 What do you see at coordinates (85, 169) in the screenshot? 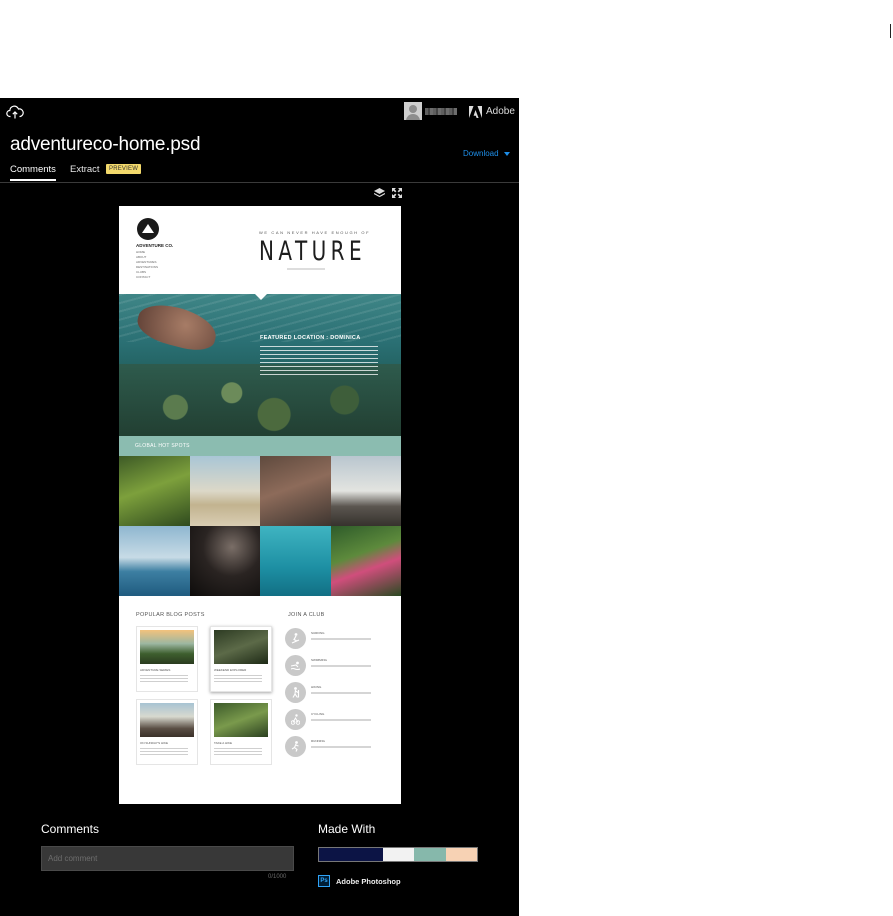
I see `tab-extract: Extract` at bounding box center [85, 169].